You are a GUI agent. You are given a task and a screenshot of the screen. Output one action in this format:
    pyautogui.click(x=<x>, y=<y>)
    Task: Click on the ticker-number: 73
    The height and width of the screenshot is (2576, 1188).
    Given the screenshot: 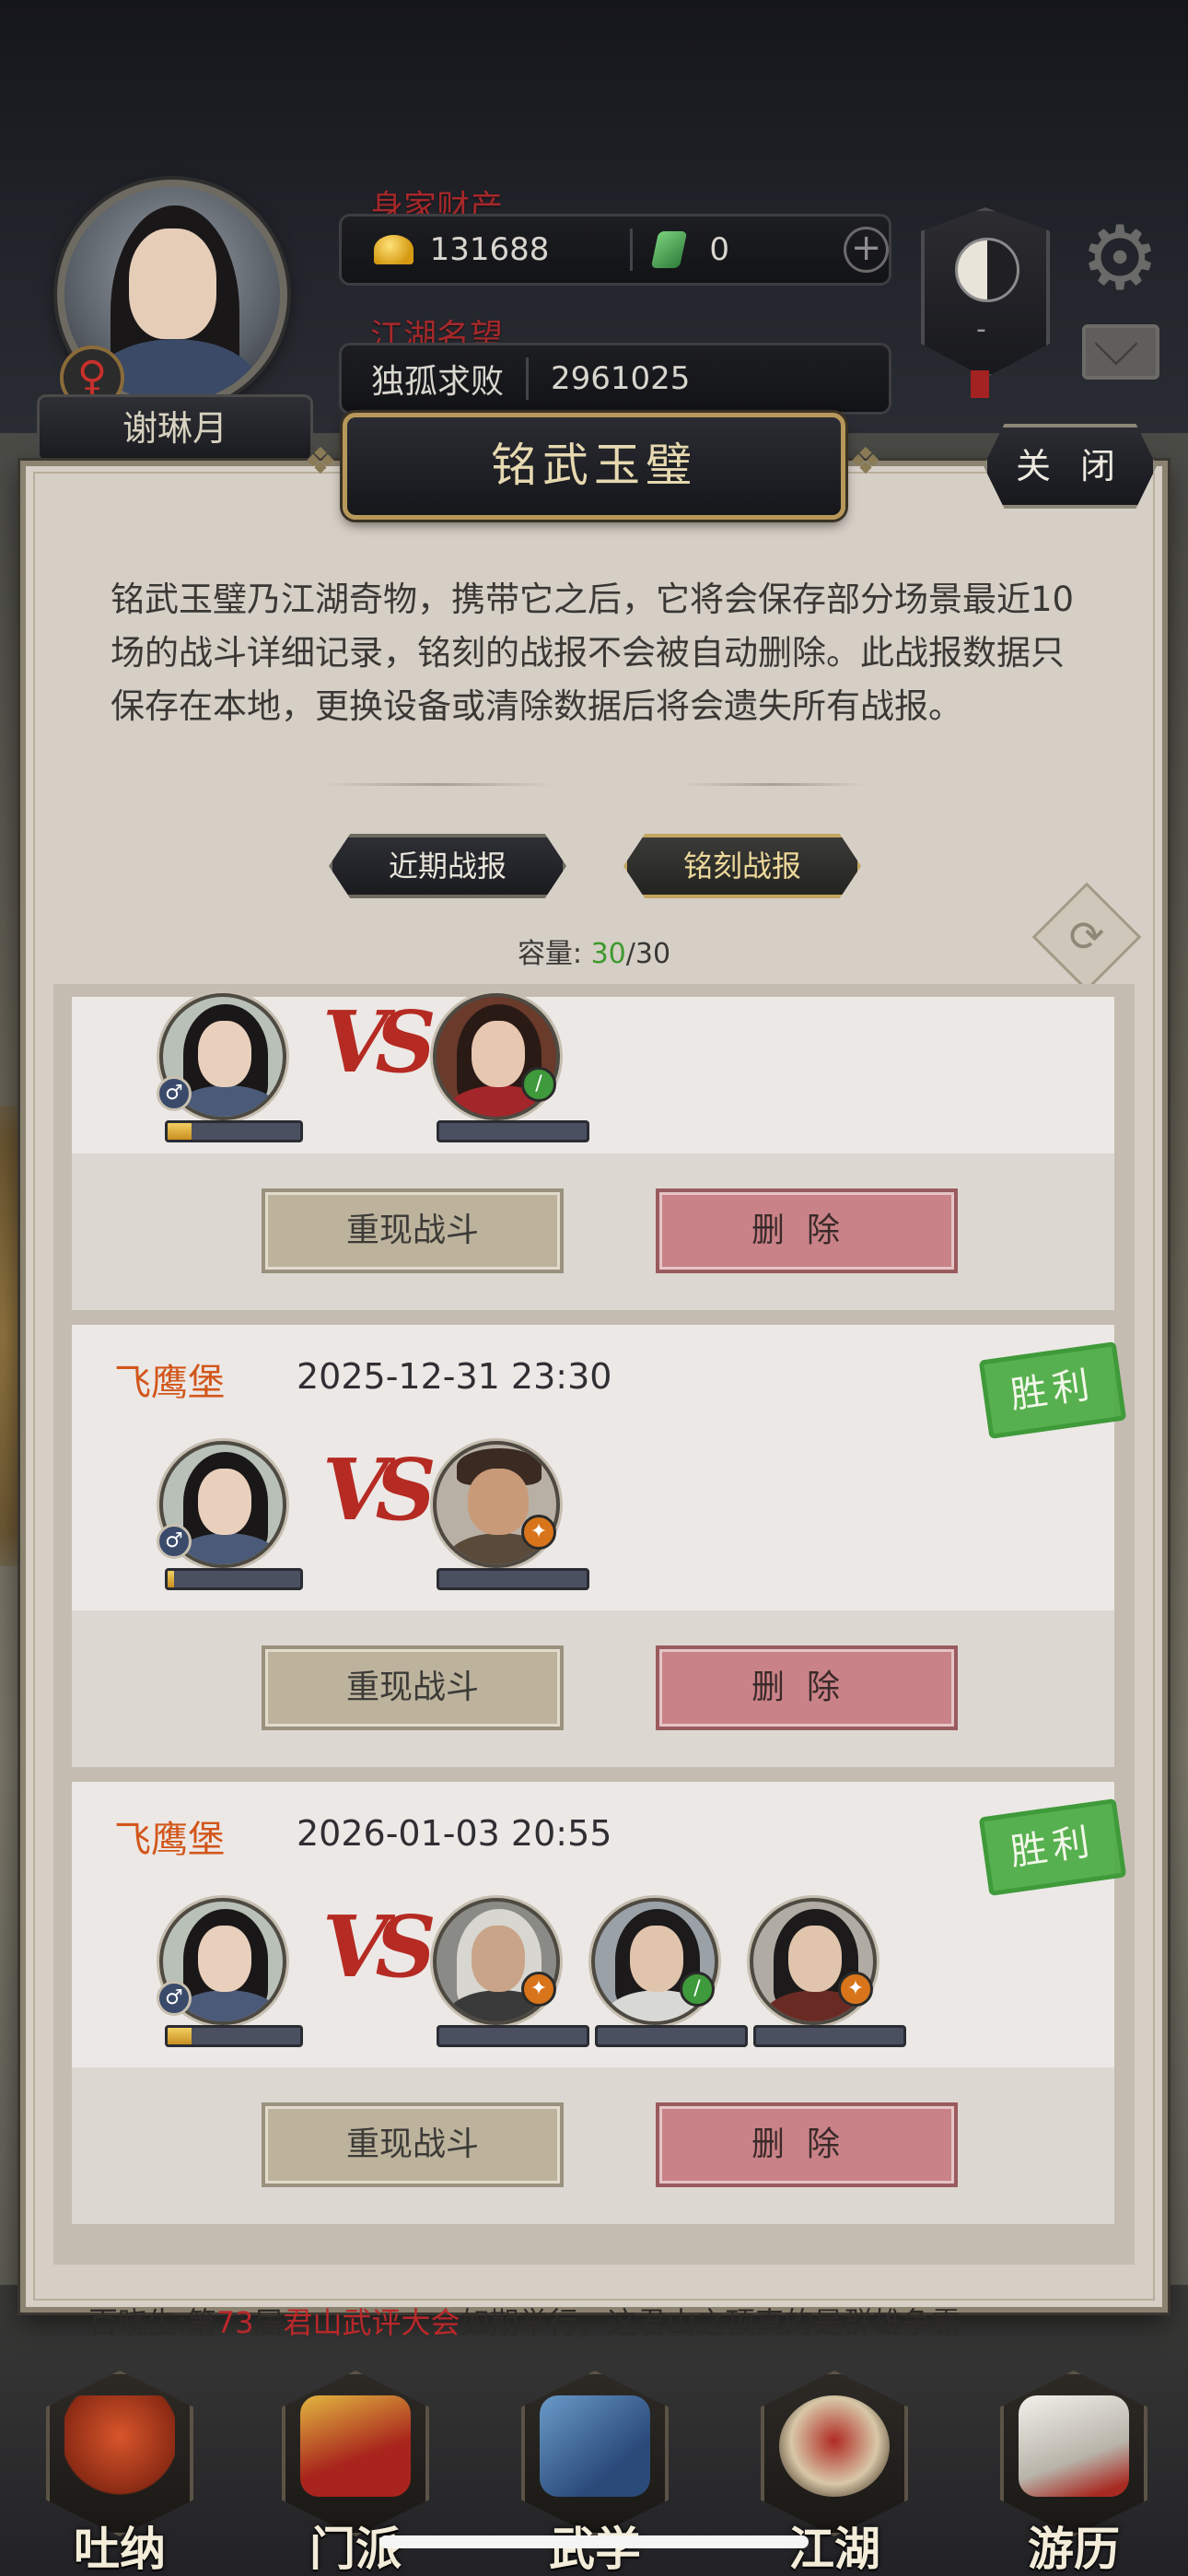 What is the action you would take?
    pyautogui.click(x=234, y=2322)
    